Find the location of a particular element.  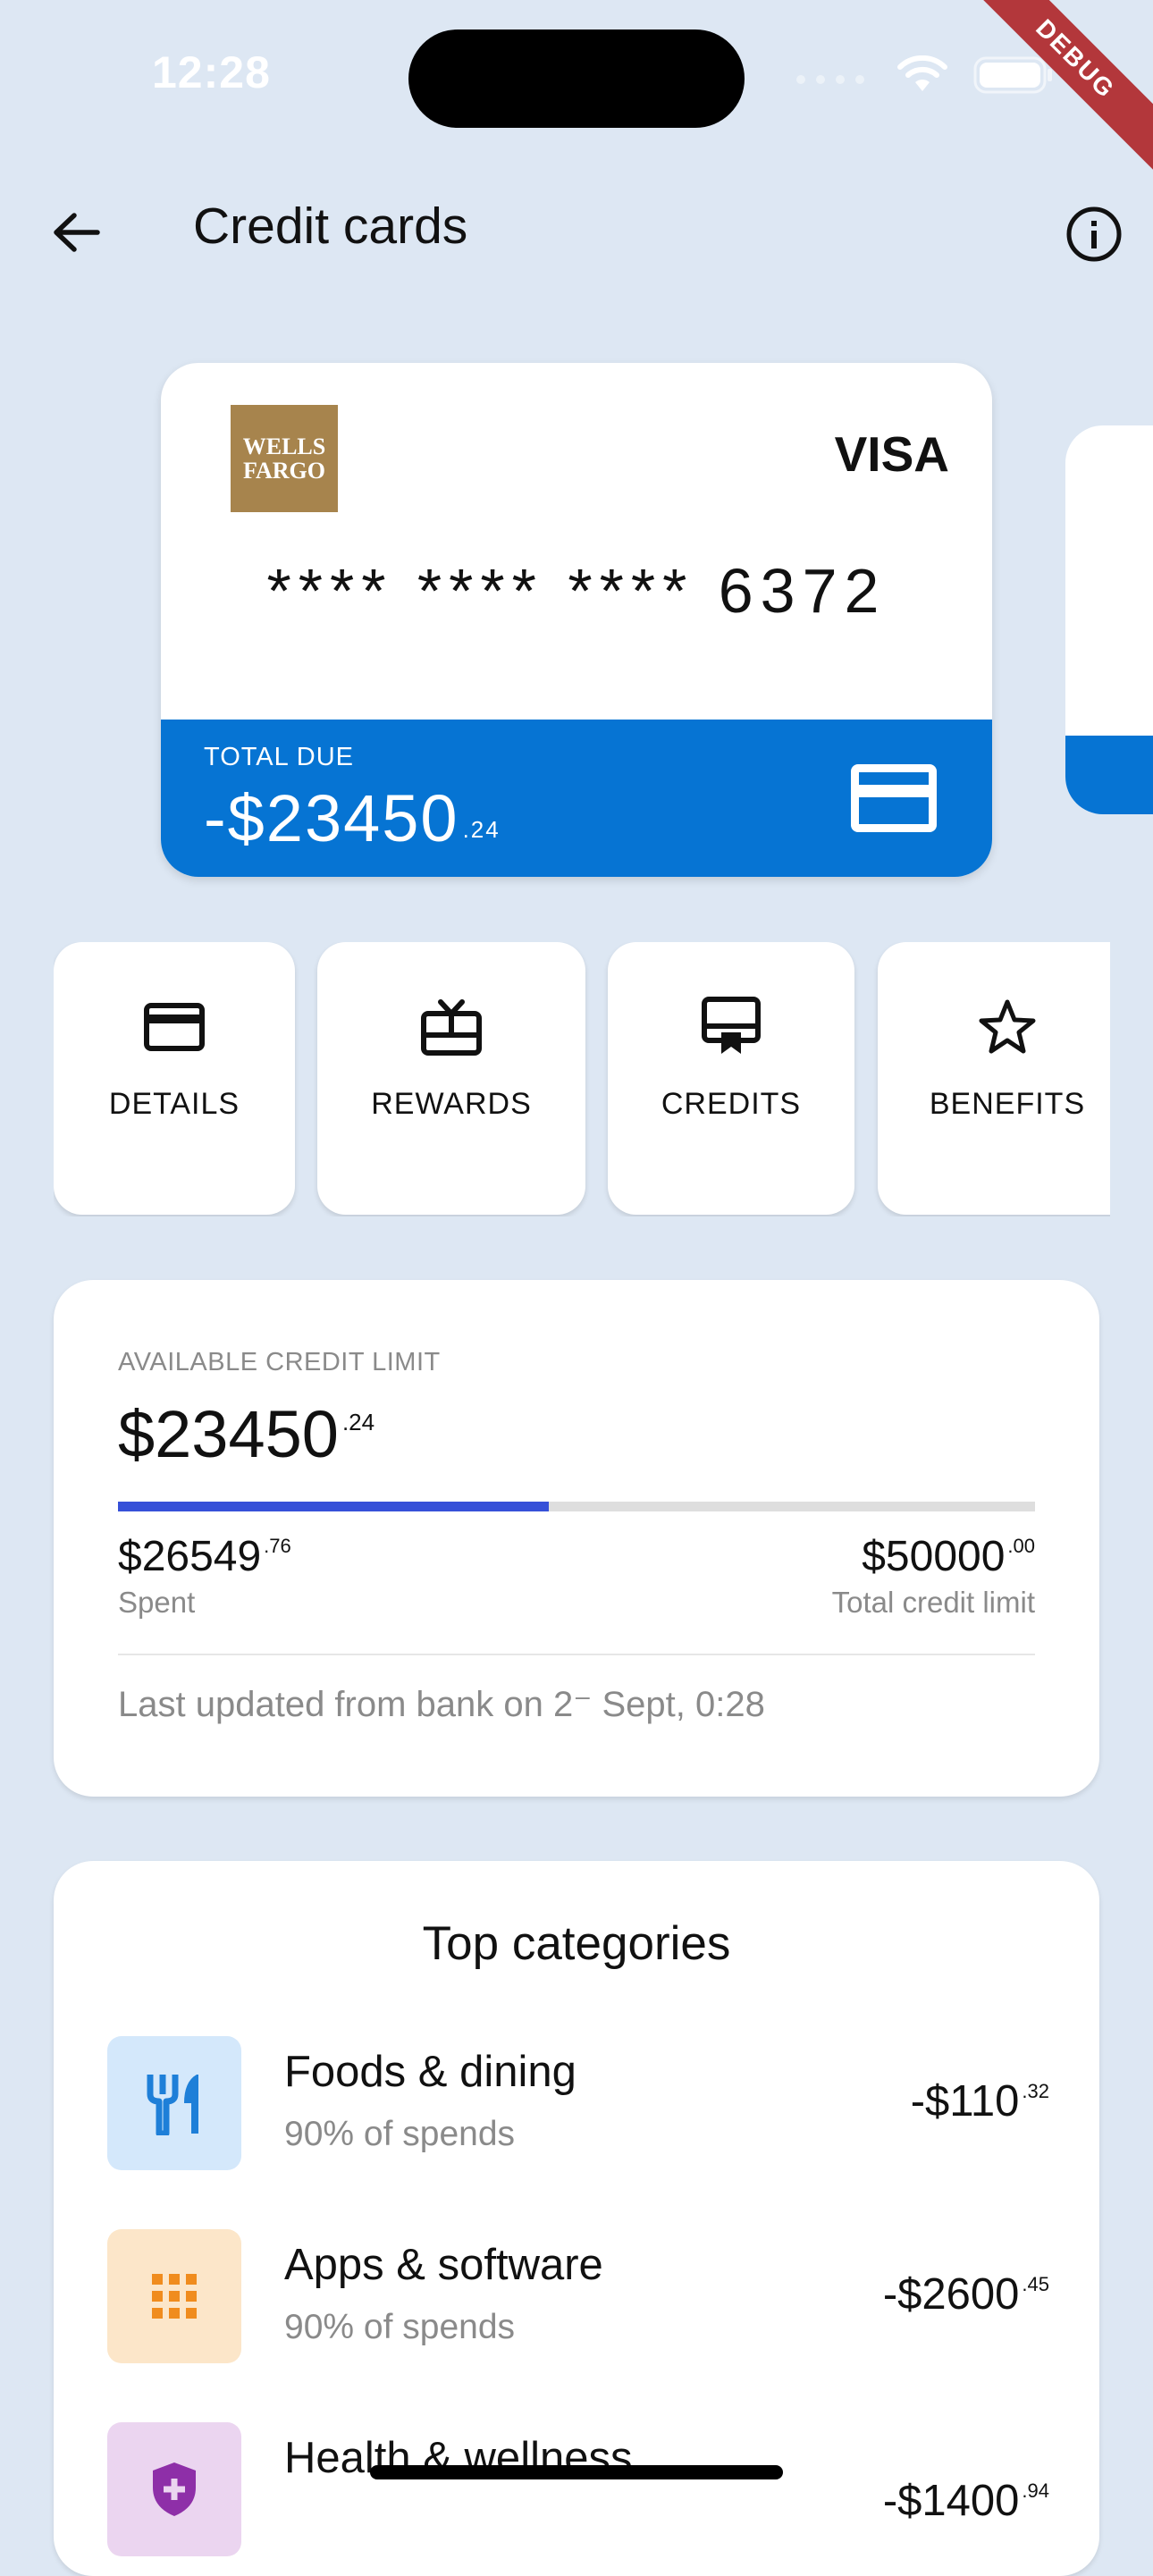

total-due-value: -$23450 is located at coordinates (331, 818).